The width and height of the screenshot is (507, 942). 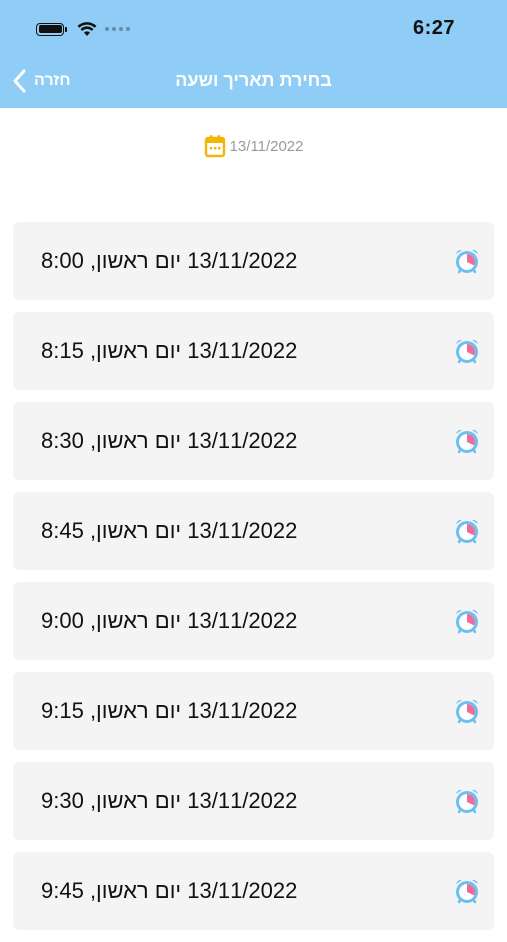 I want to click on time-slot-row: 13/11/2022 יום ראשון, 8:30, so click(x=253, y=441).